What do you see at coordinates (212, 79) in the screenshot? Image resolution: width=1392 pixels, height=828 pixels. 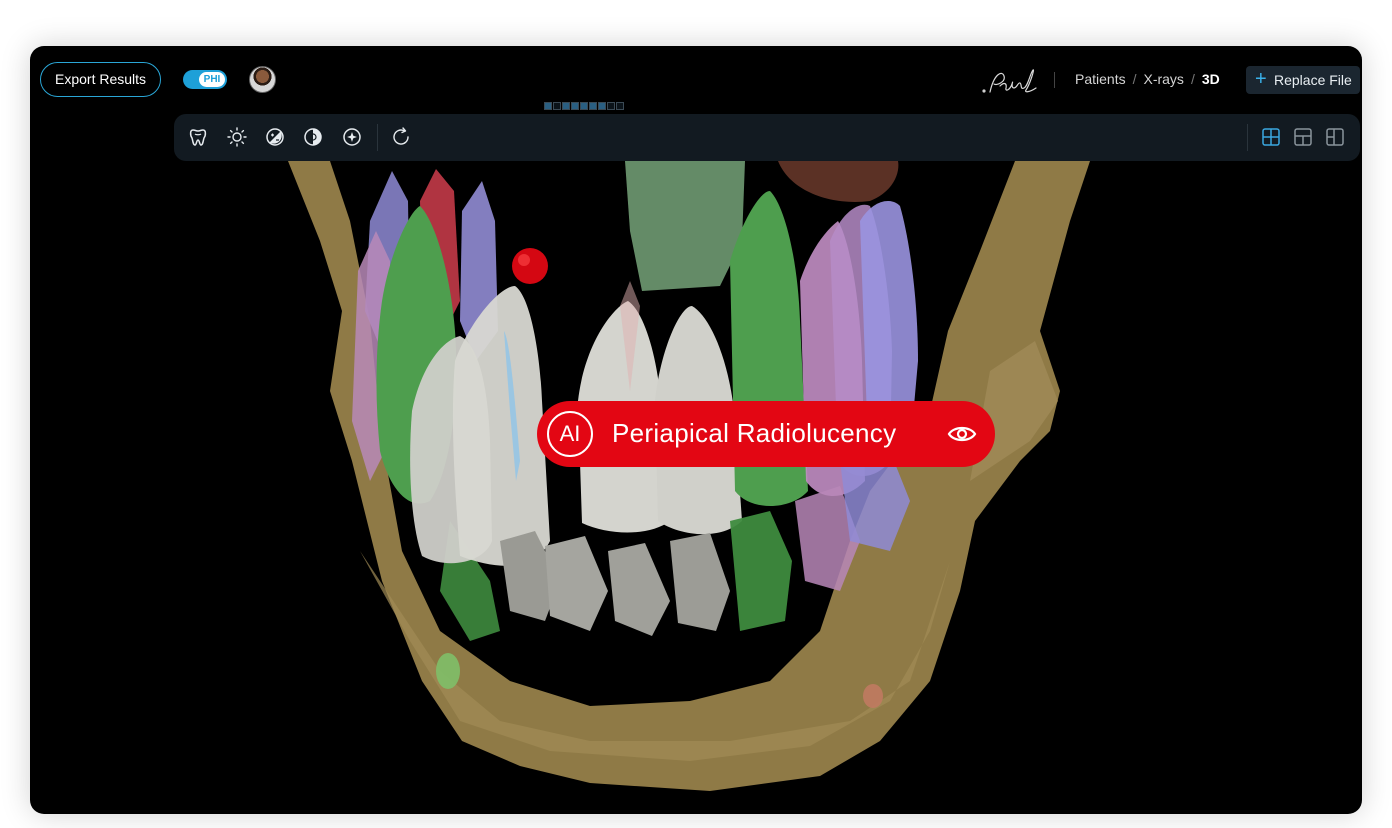 I see `phi-toggle-label: PHI` at bounding box center [212, 79].